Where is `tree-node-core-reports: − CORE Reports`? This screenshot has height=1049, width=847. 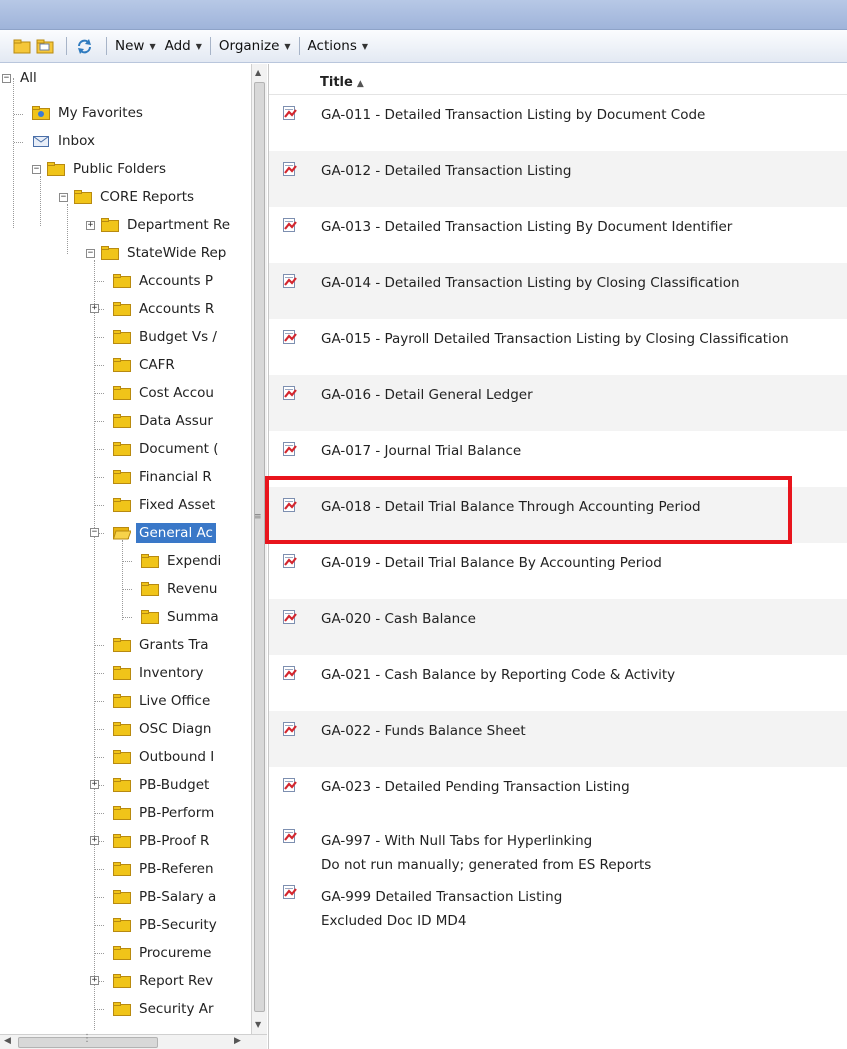 tree-node-core-reports: − CORE Reports is located at coordinates (128, 197).